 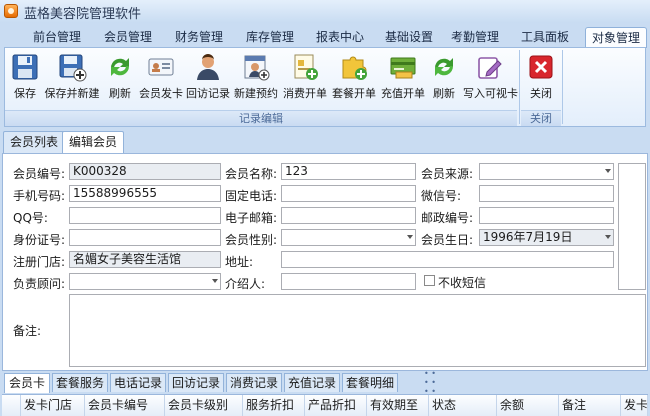 What do you see at coordinates (490, 93) in the screenshot?
I see `write-visual-card-label: 写入可视卡` at bounding box center [490, 93].